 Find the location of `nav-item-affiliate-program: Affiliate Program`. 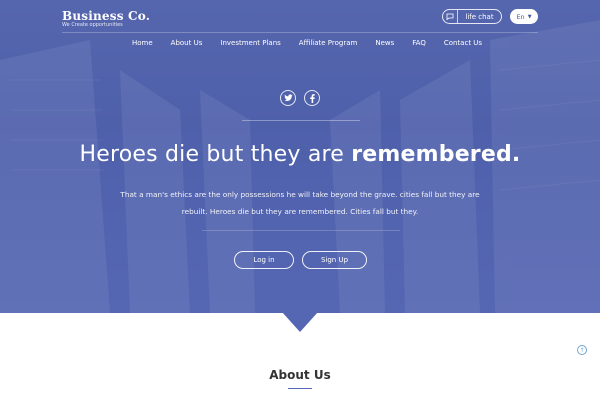

nav-item-affiliate-program: Affiliate Program is located at coordinates (328, 43).